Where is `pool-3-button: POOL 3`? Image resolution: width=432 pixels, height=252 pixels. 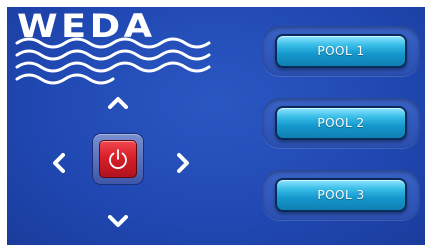
pool-3-button: POOL 3 is located at coordinates (341, 195).